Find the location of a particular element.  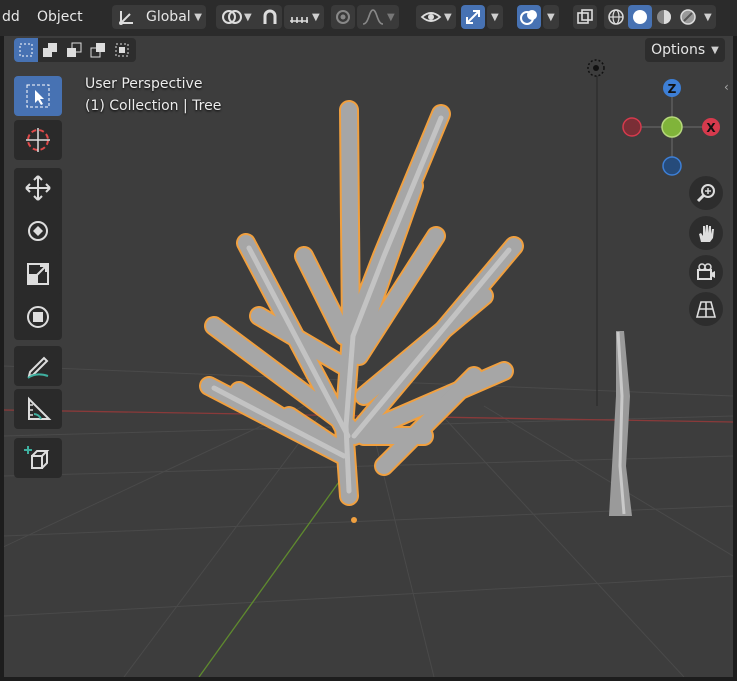

cursor-icon is located at coordinates (38, 140).